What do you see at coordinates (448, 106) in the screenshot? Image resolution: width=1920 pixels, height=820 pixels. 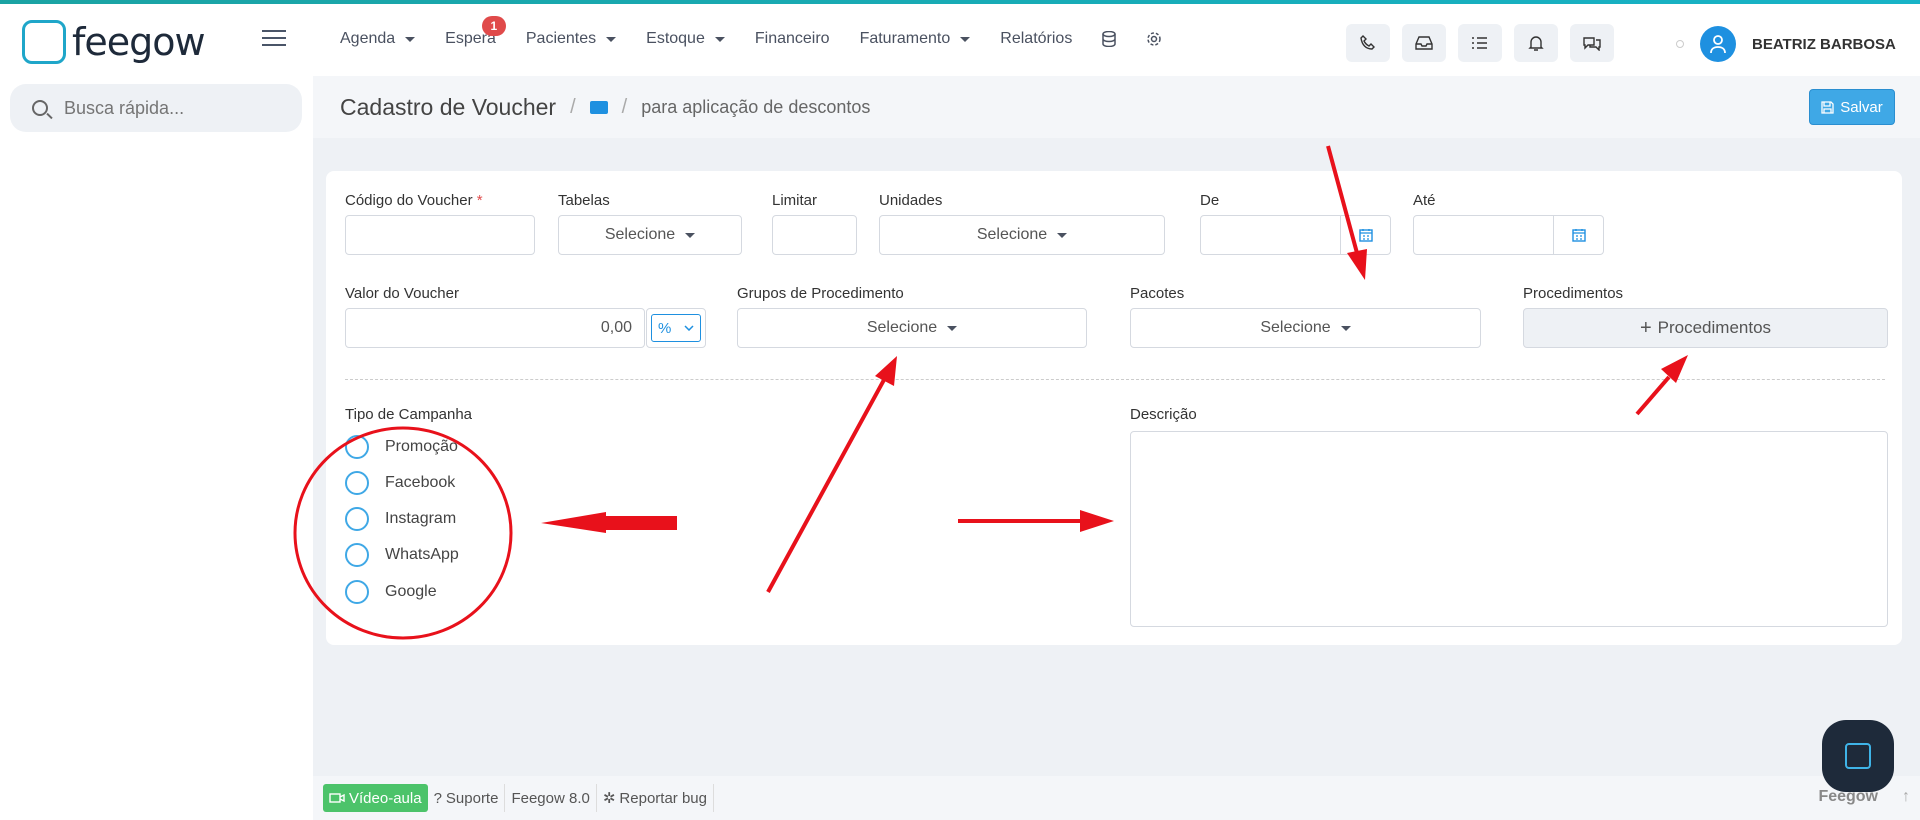 I see `page-title: Cadastro de Voucher` at bounding box center [448, 106].